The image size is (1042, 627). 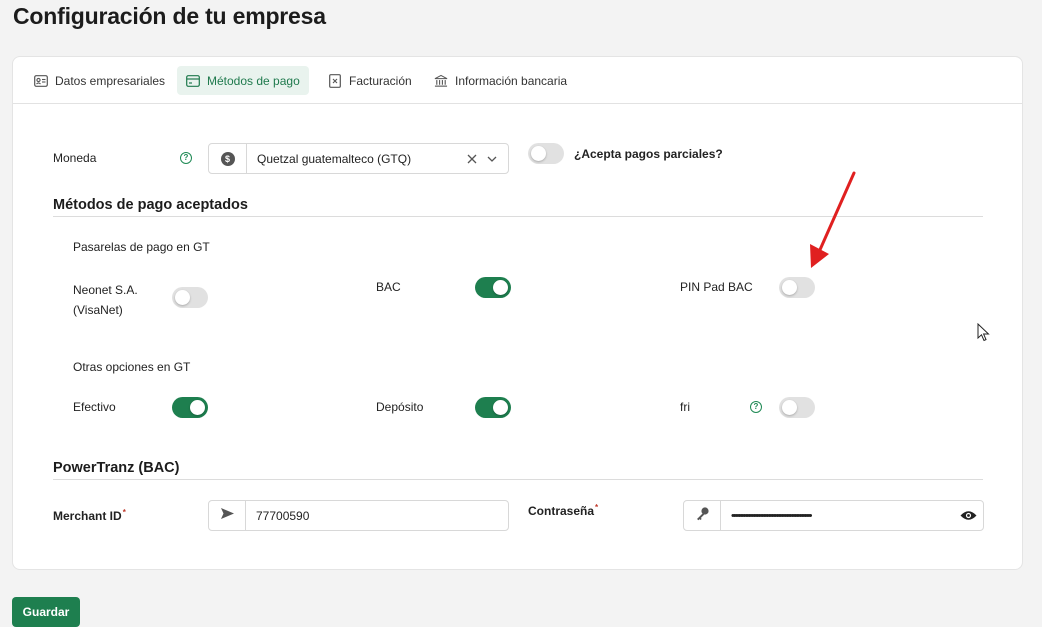 What do you see at coordinates (400, 407) in the screenshot?
I see `other-deposito-label: Depósito` at bounding box center [400, 407].